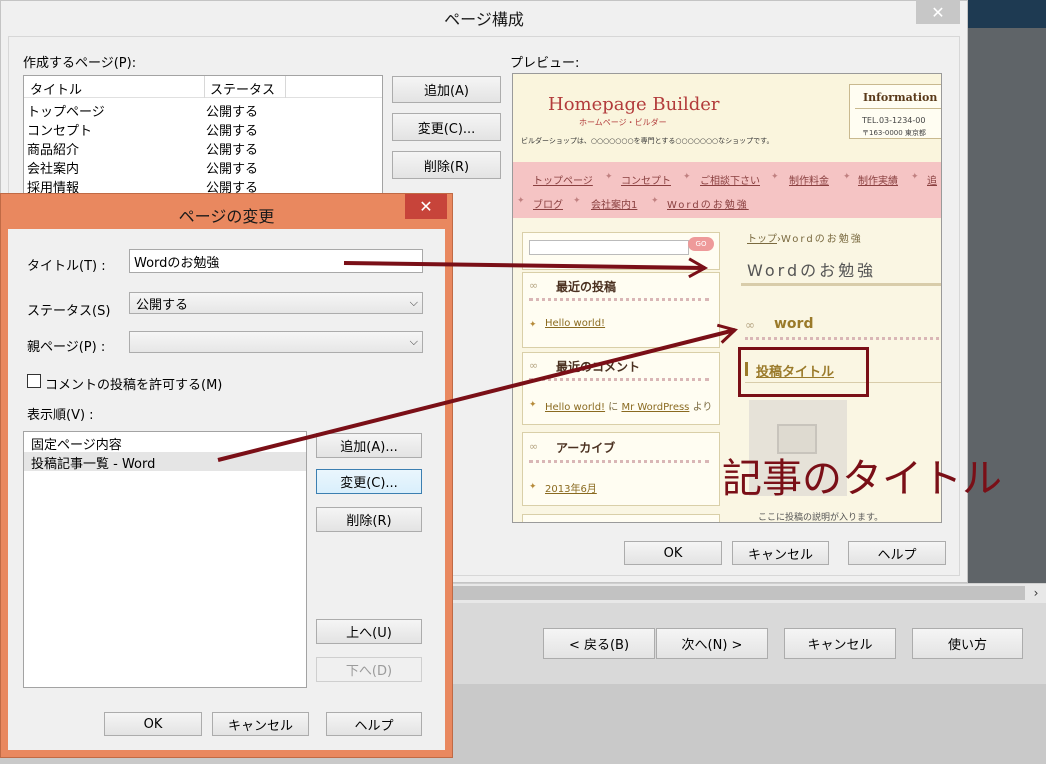 This screenshot has width=1046, height=764. What do you see at coordinates (897, 553) in the screenshot?
I see `help-button: ヘルプ` at bounding box center [897, 553].